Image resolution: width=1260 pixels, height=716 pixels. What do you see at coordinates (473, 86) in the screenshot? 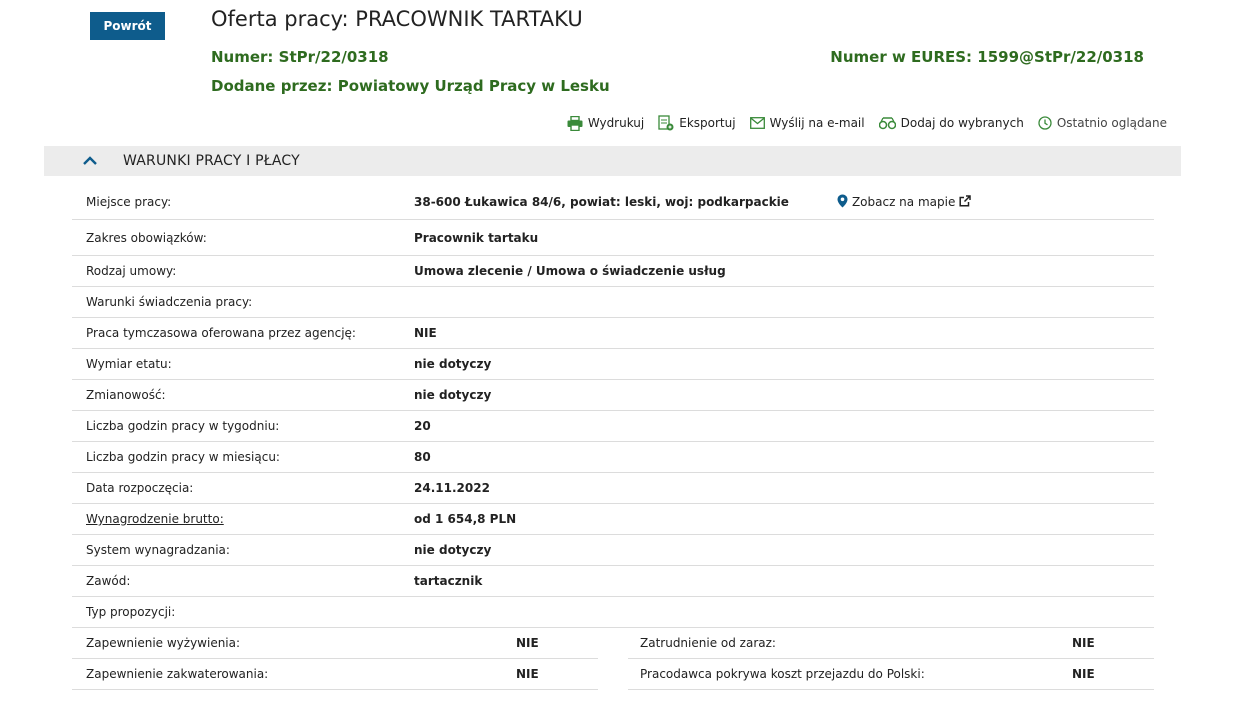
I see `added-by-value: Powiatowy Urząd Pracy w Lesku` at bounding box center [473, 86].